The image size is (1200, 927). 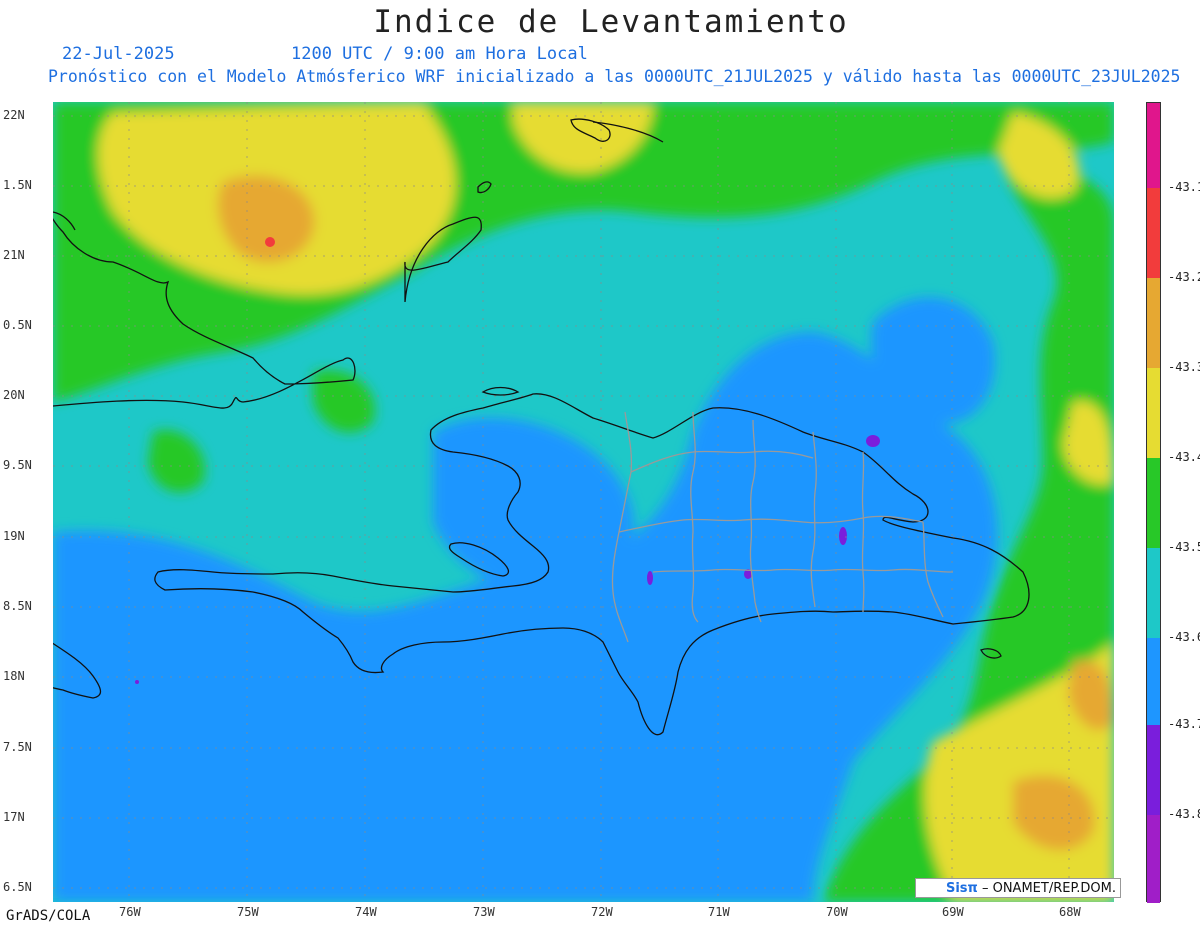 What do you see at coordinates (17, 465) in the screenshot?
I see `lat-tick: 9.5N` at bounding box center [17, 465].